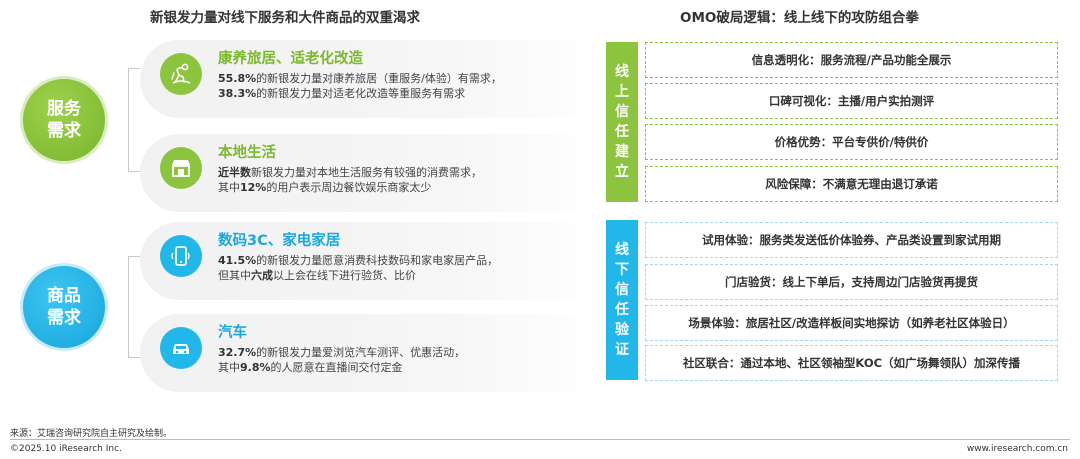 The height and width of the screenshot is (459, 1080). I want to click on offline-trust-label: 线下信任验证, so click(622, 300).